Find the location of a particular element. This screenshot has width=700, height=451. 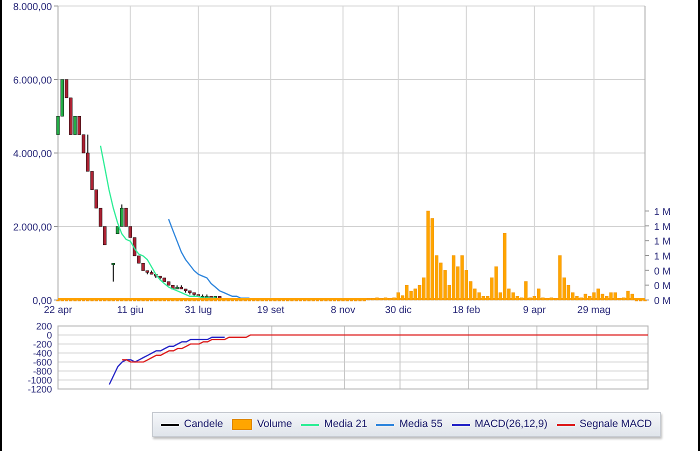

axis-label: -1000 is located at coordinates (40, 381).